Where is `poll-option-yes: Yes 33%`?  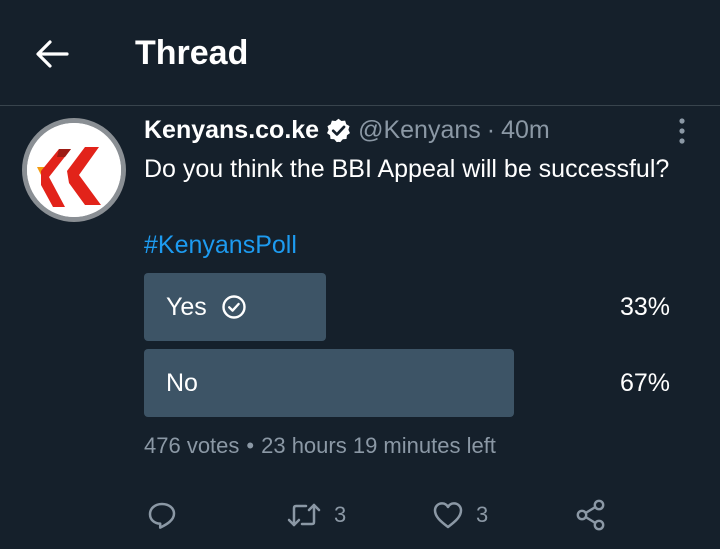 poll-option-yes: Yes 33% is located at coordinates (414, 307).